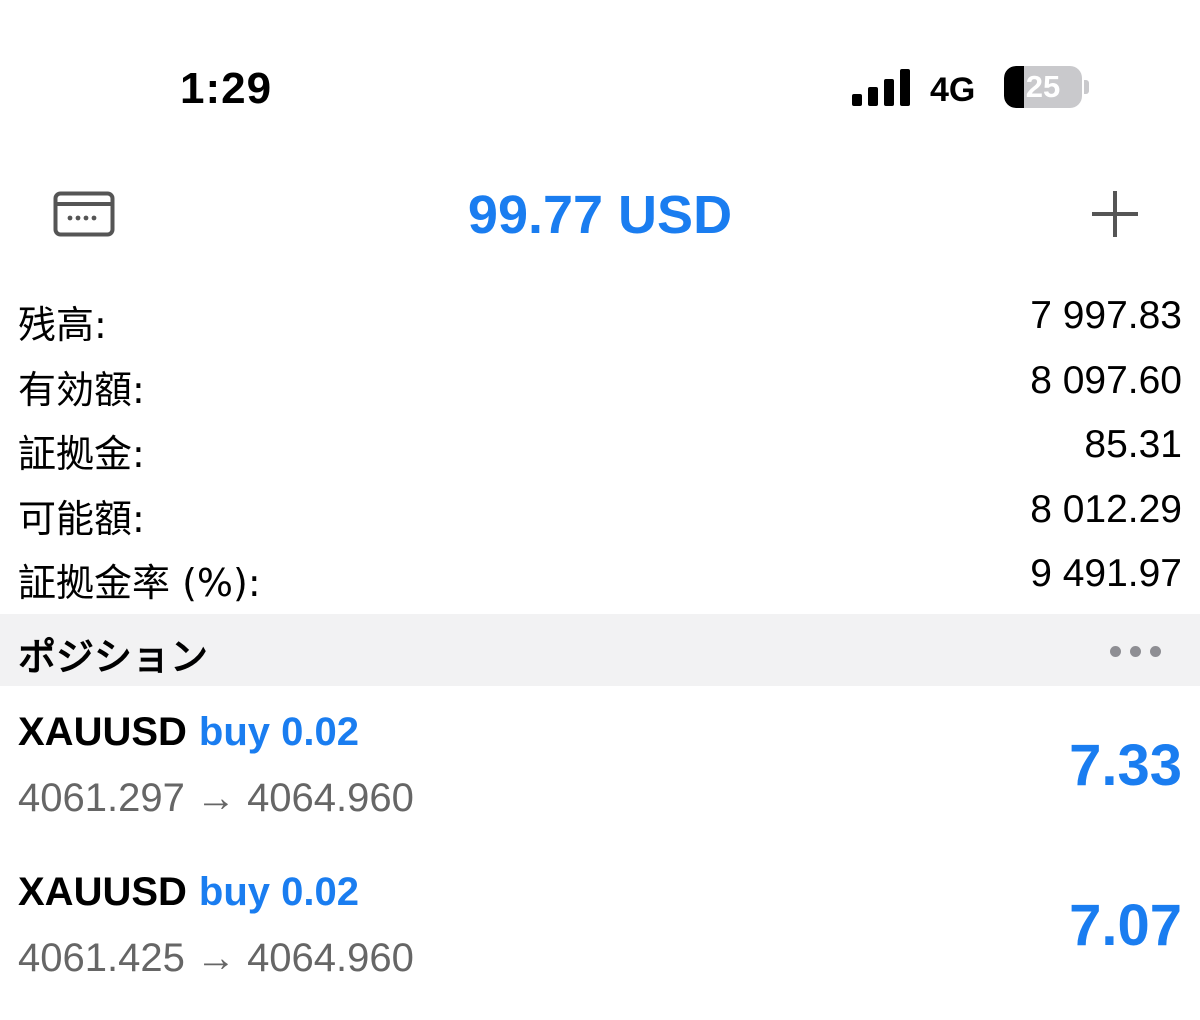 This screenshot has width=1200, height=1020. What do you see at coordinates (139, 583) in the screenshot?
I see `summary-label: 証拠金率 (%):` at bounding box center [139, 583].